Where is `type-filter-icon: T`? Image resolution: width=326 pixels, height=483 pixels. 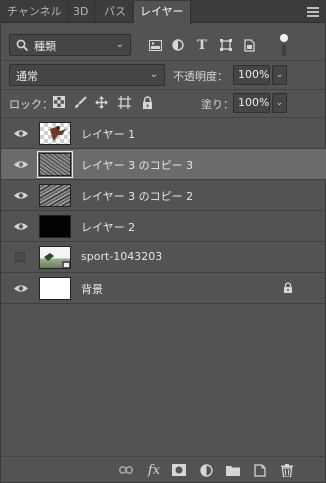 type-filter-icon: T is located at coordinates (202, 45).